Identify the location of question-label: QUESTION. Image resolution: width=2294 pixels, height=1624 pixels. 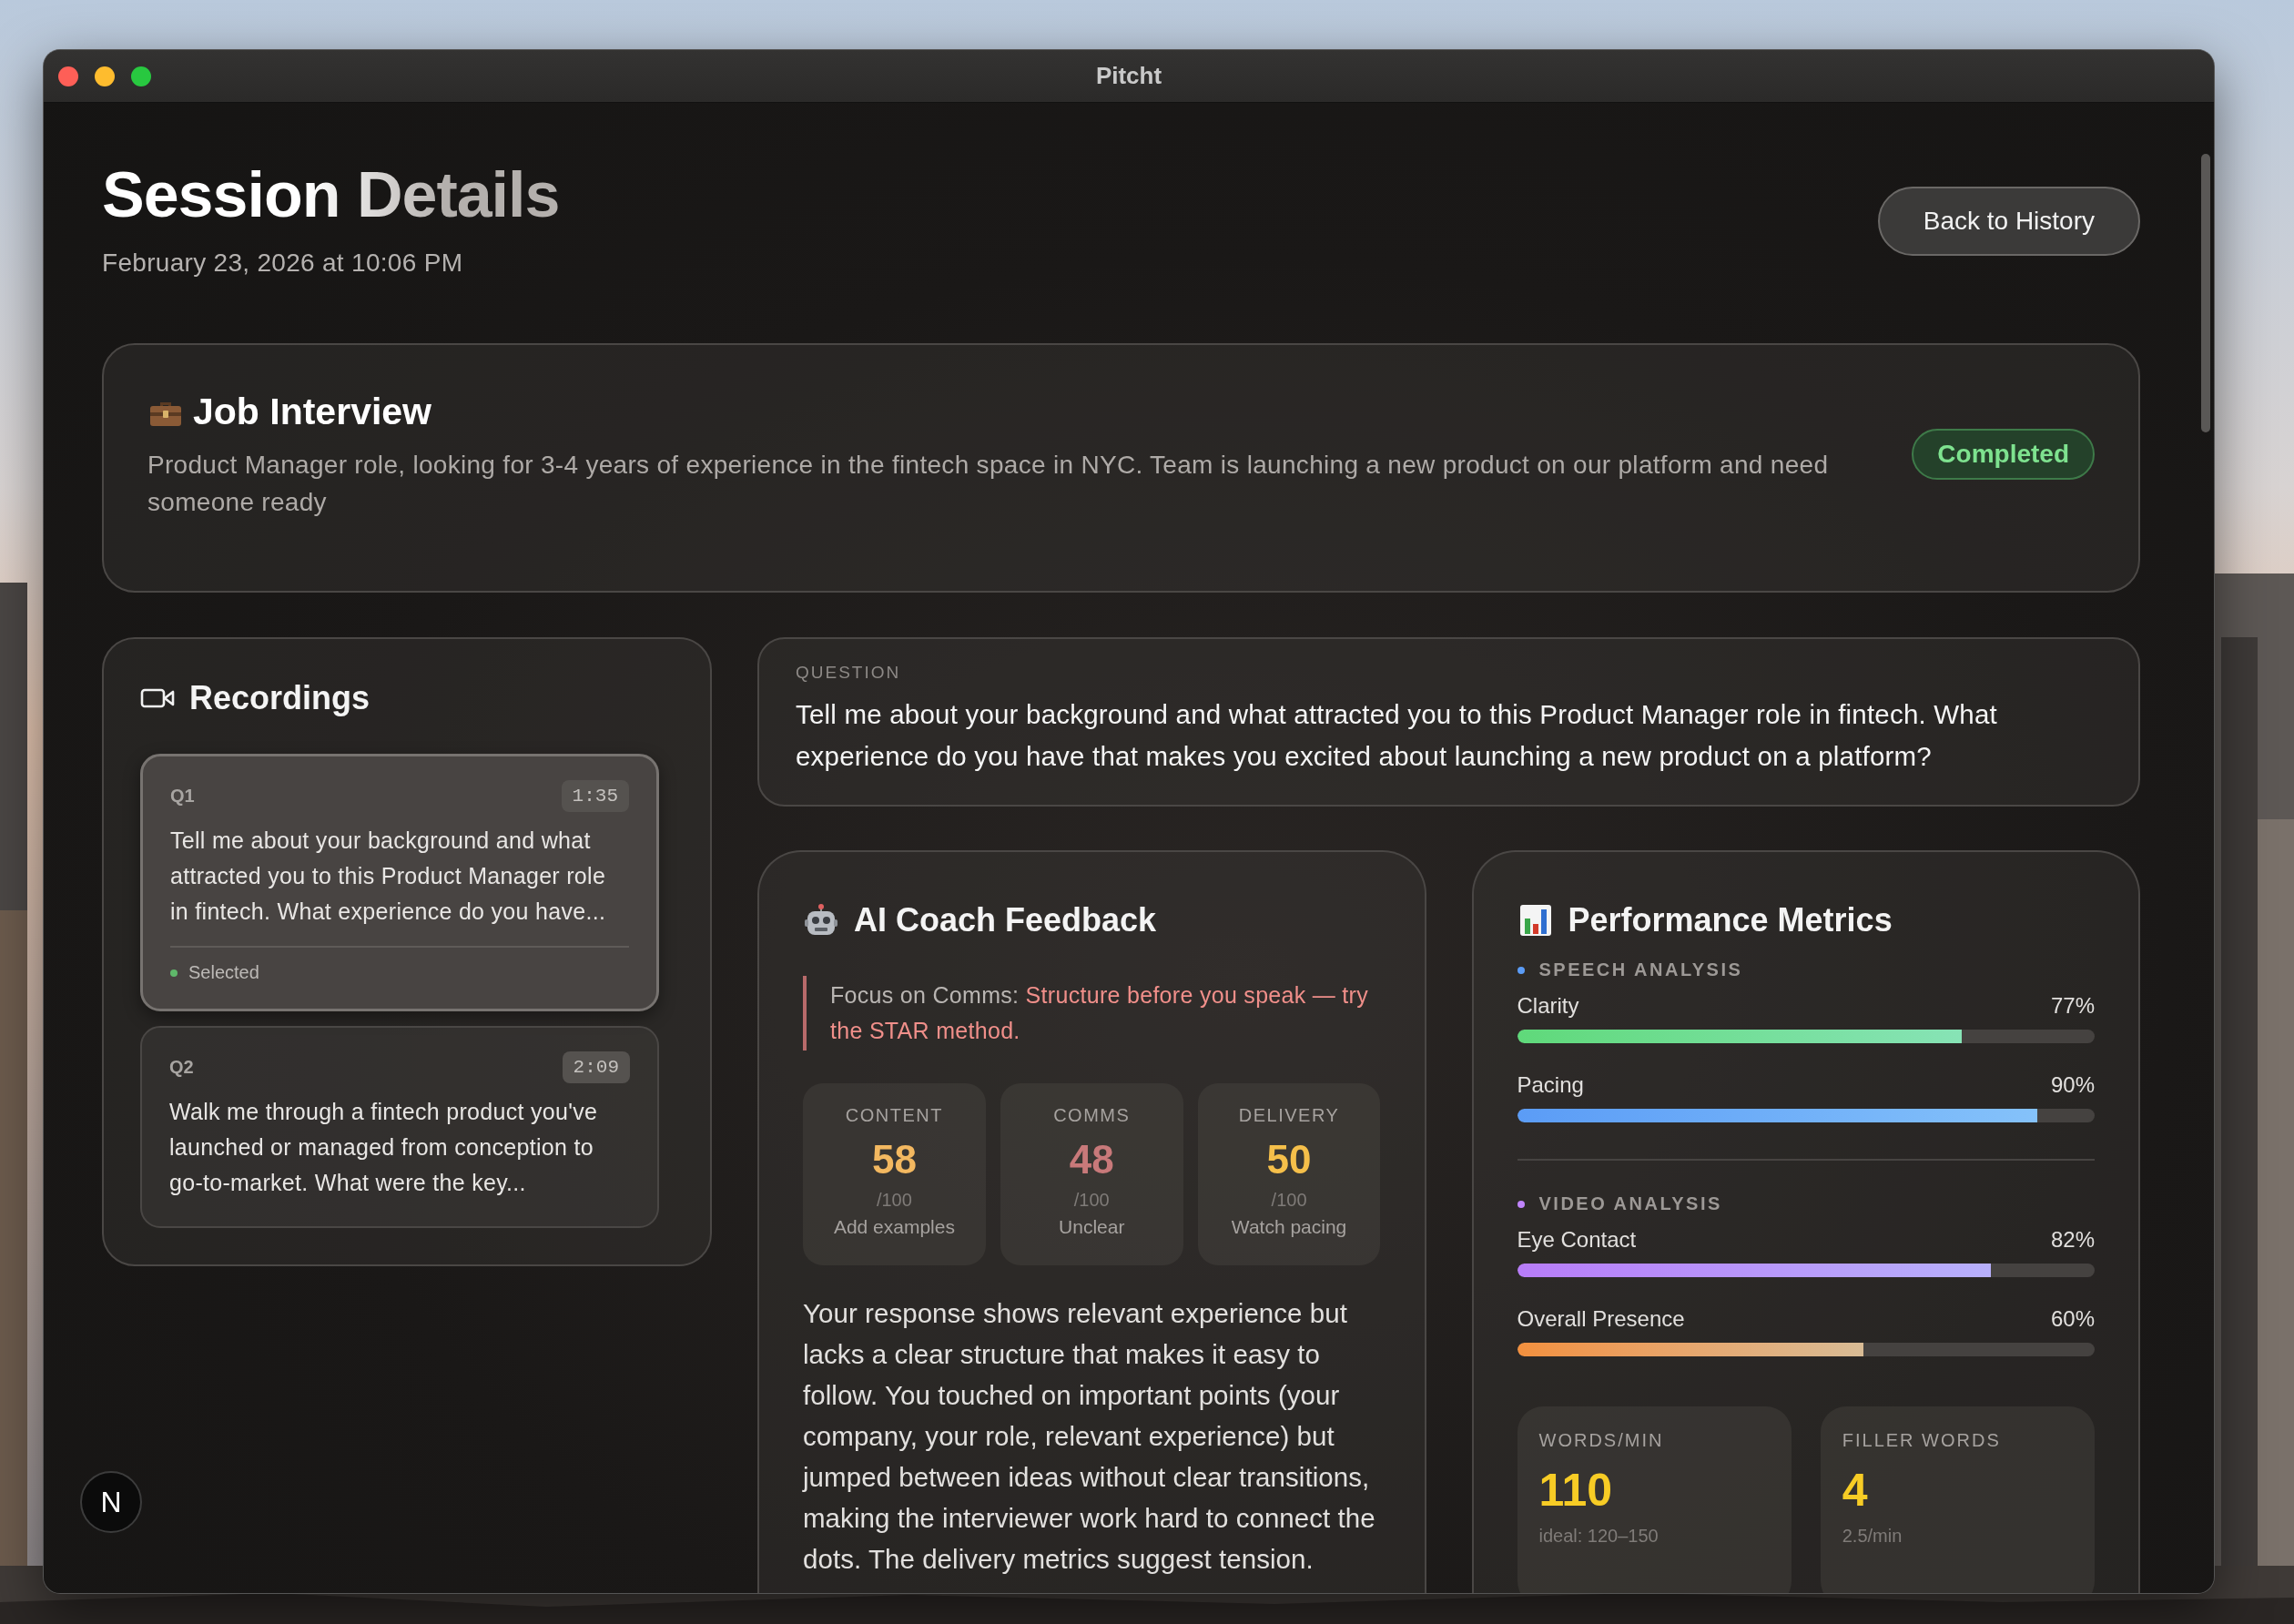
(849, 673).